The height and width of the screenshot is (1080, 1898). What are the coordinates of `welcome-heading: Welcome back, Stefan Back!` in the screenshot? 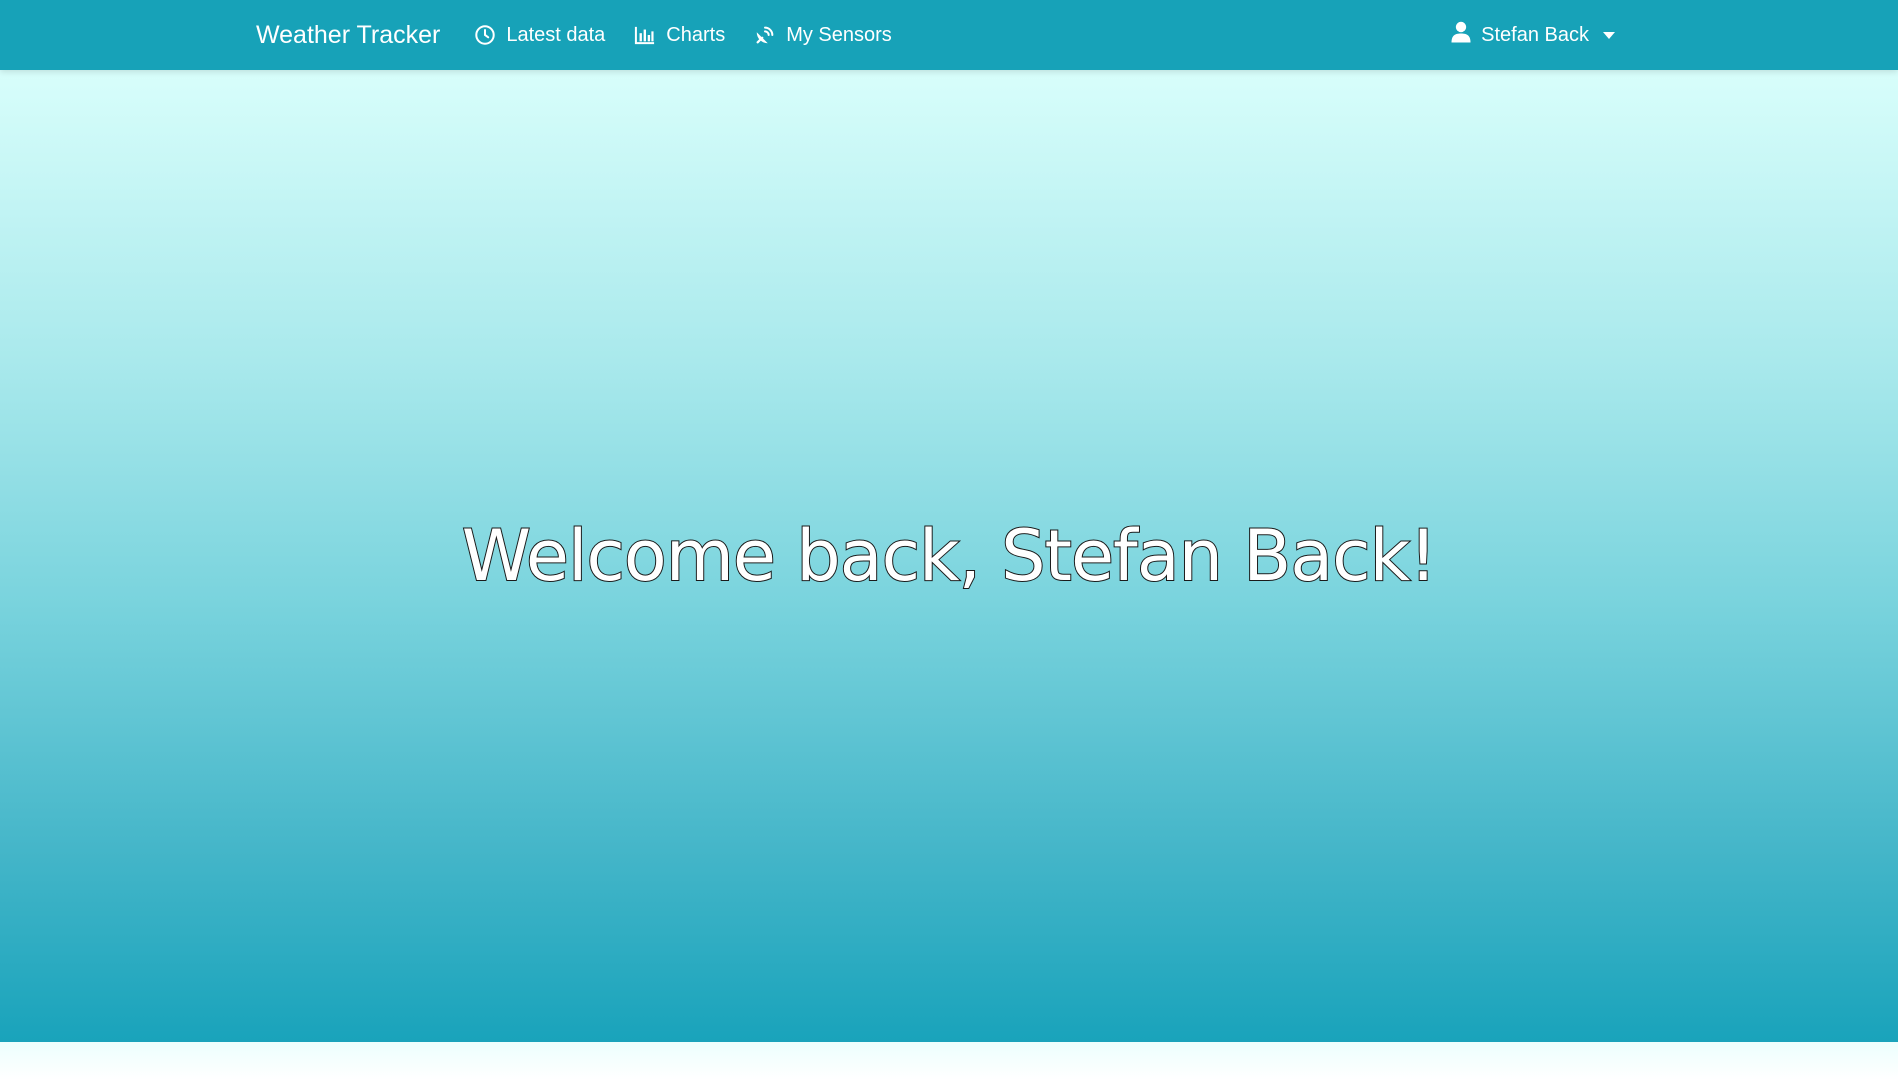 It's located at (949, 556).